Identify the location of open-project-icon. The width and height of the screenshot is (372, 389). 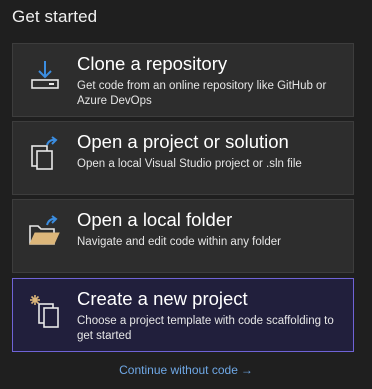
(45, 154).